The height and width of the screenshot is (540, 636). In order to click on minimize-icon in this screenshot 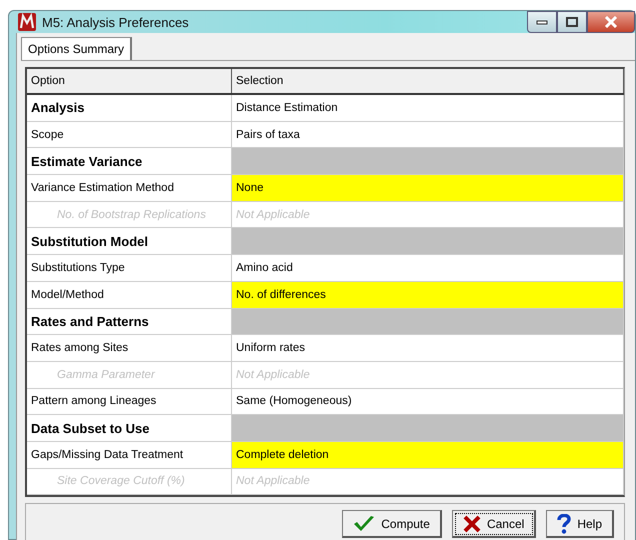, I will do `click(542, 22)`.